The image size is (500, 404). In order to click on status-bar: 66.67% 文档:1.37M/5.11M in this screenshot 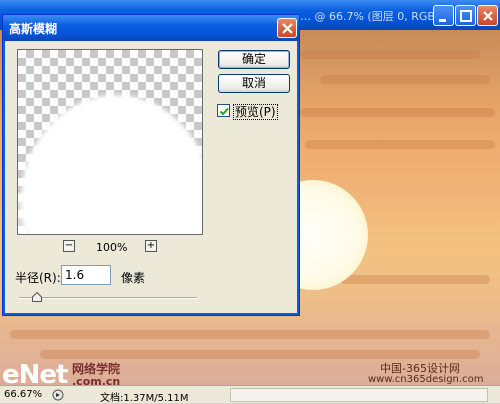, I will do `click(250, 394)`.